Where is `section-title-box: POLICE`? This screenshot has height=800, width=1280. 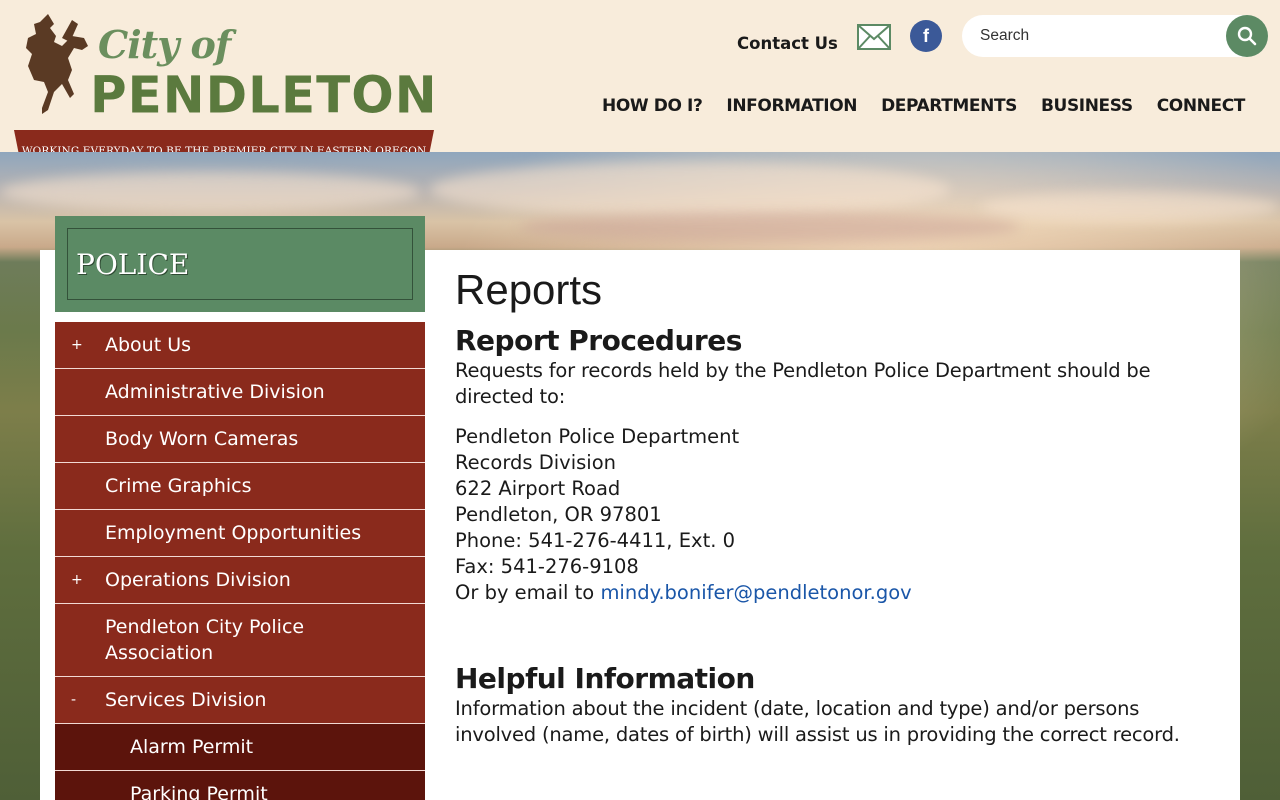
section-title-box: POLICE is located at coordinates (240, 264).